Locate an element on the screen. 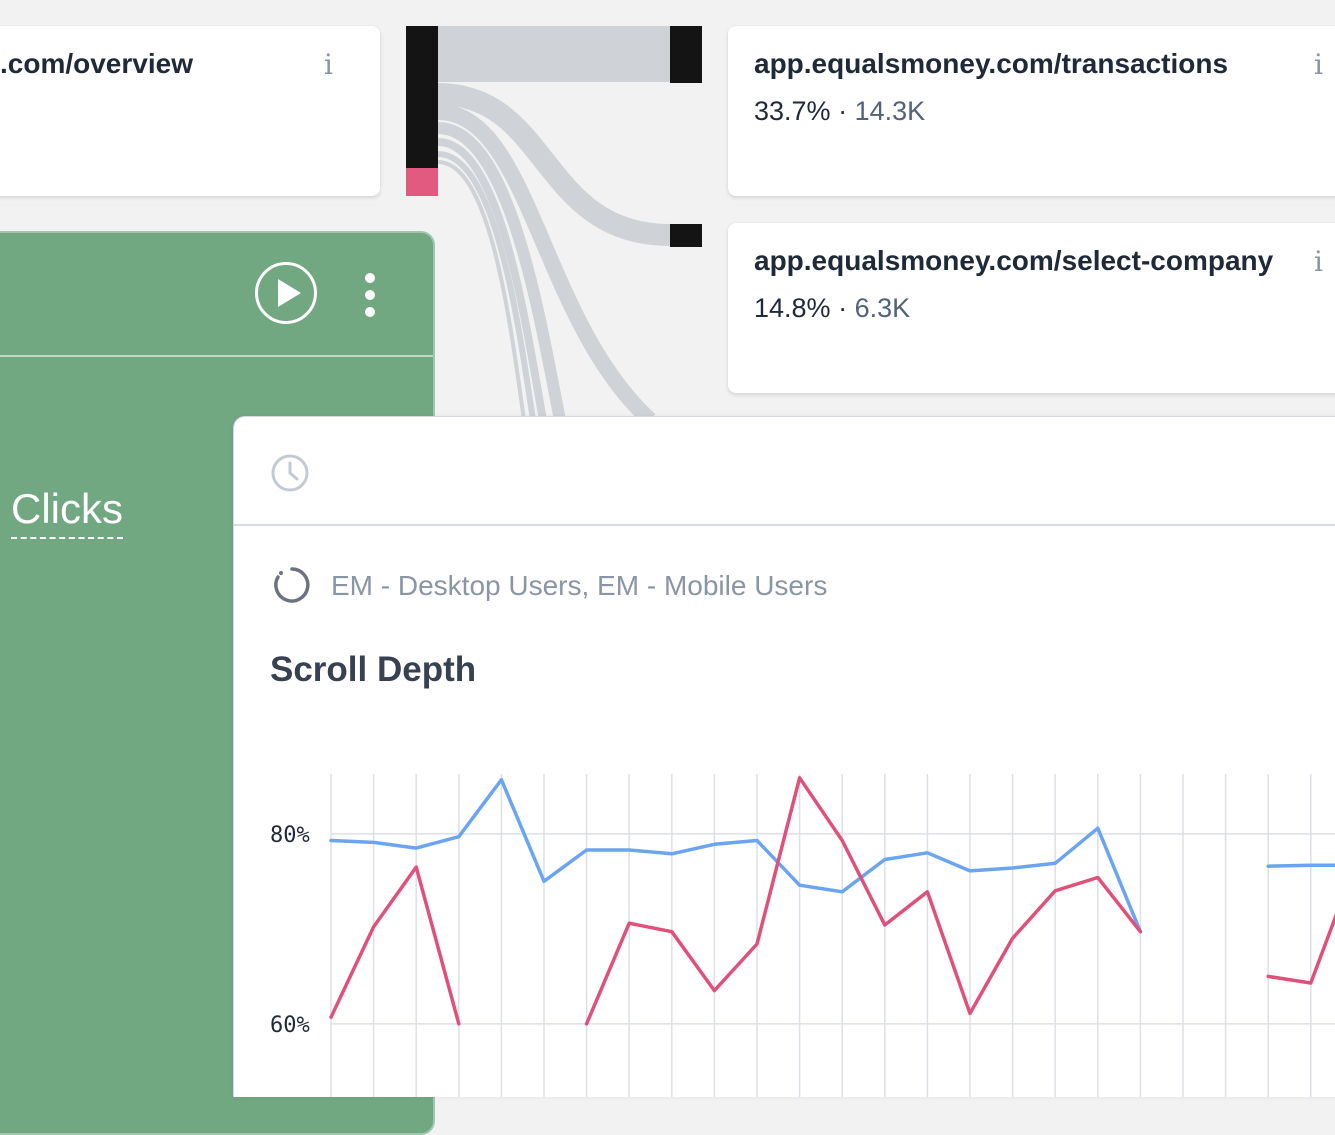 The width and height of the screenshot is (1335, 1135). page-stat: 14.8% · 6.3K is located at coordinates (832, 308).